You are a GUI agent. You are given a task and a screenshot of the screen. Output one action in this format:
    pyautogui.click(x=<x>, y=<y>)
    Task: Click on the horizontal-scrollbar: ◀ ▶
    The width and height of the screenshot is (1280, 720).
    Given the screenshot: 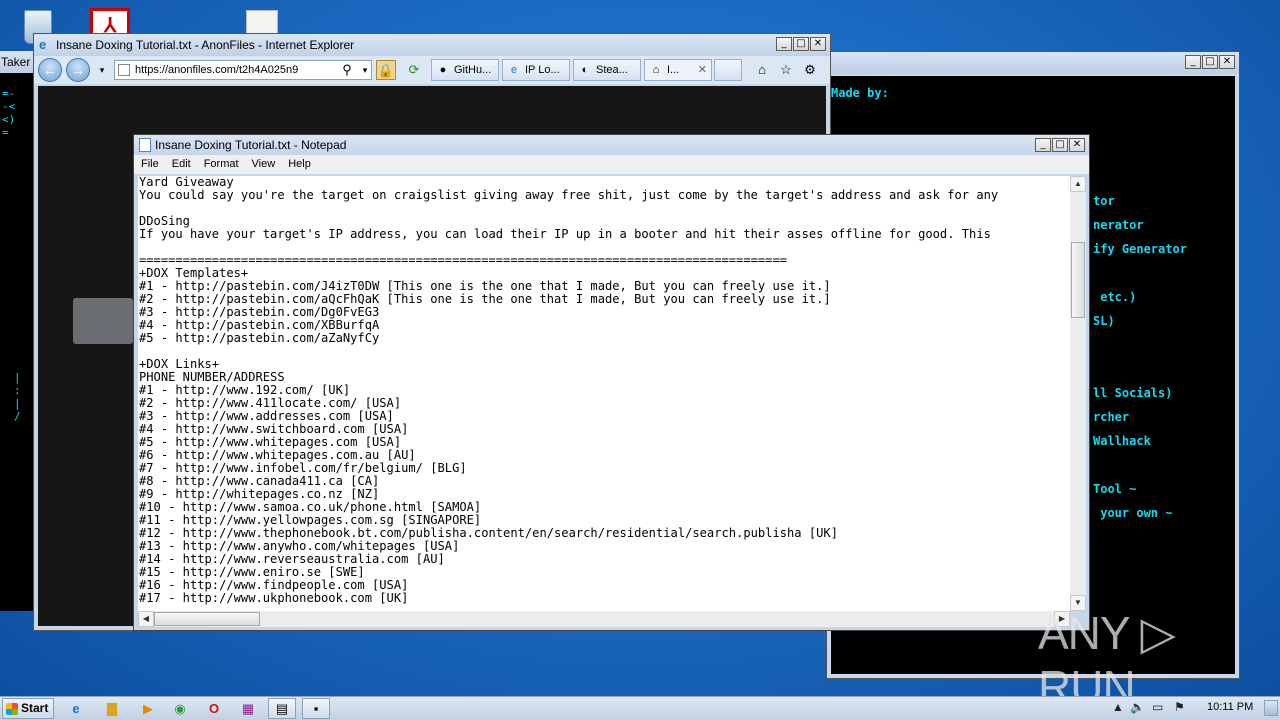 What is the action you would take?
    pyautogui.click(x=604, y=619)
    